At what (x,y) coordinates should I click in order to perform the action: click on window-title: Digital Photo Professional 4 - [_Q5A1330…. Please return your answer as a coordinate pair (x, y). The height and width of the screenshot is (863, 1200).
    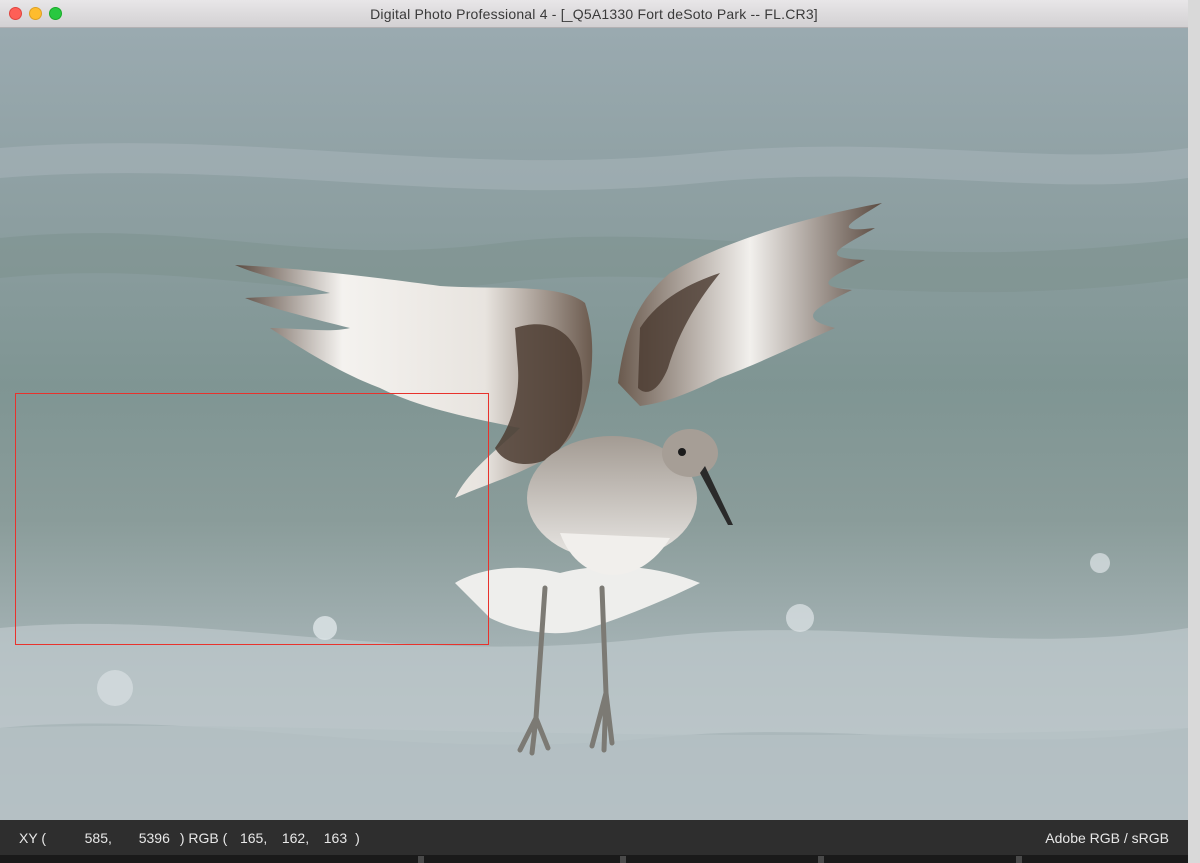
    Looking at the image, I should click on (594, 14).